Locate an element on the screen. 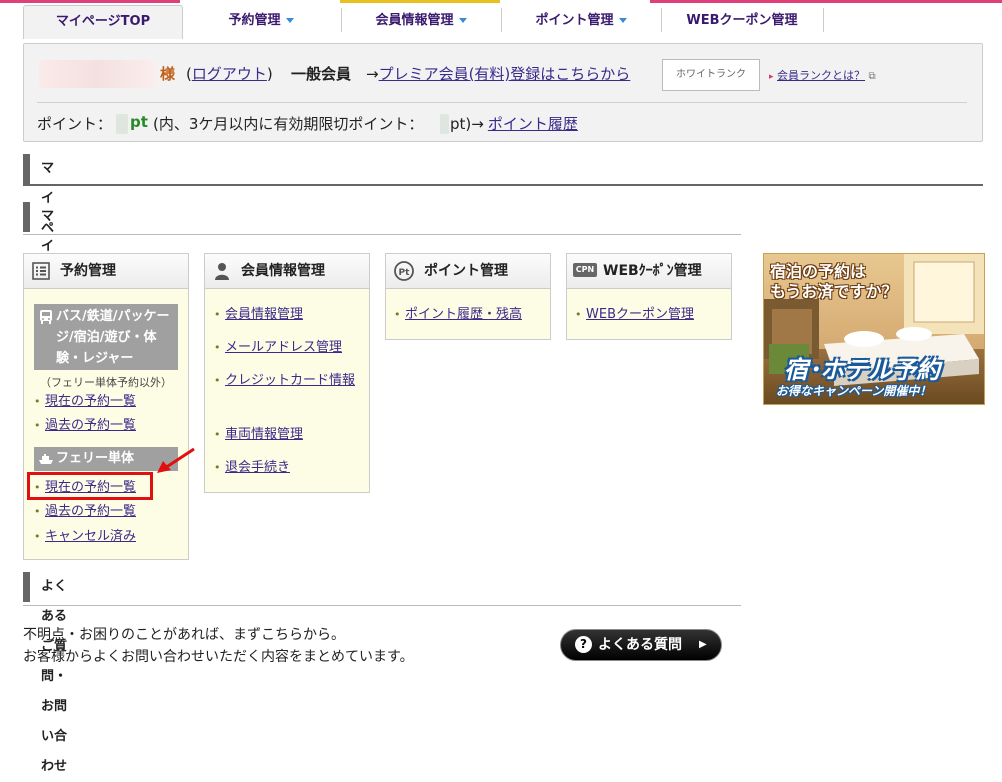  points-expiring-end-wrap: pt)→ ポイント履歴 is located at coordinates (514, 124).